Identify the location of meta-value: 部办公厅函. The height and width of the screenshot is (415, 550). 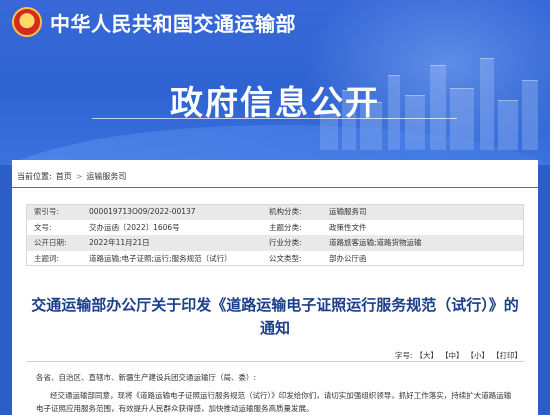
(422, 258).